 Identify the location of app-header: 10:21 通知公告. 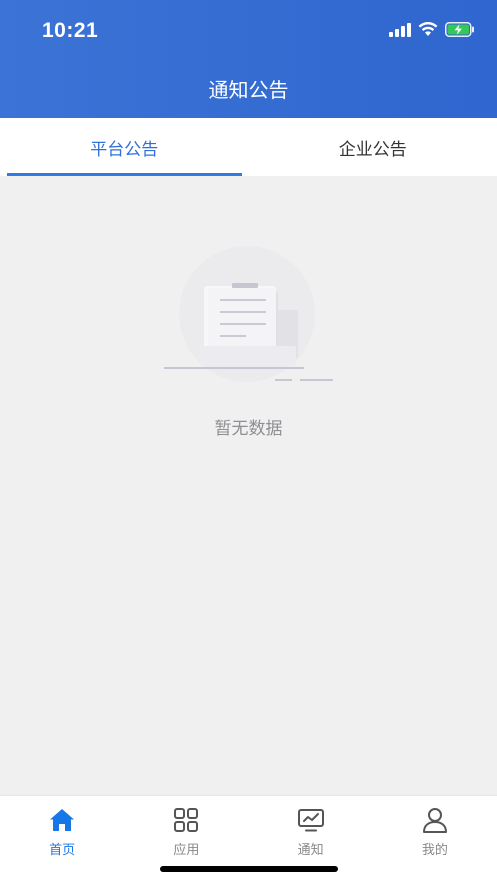
(248, 59).